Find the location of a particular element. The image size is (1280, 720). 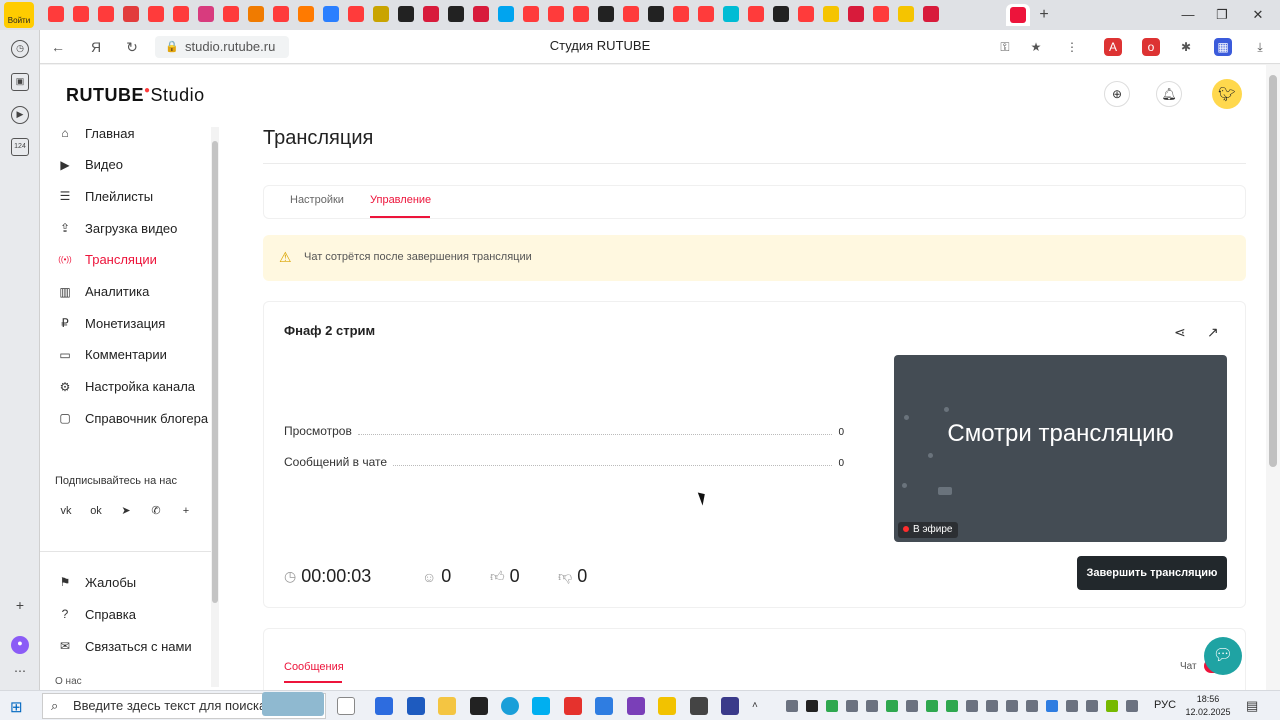

language-indicator: РУС is located at coordinates (1165, 705).